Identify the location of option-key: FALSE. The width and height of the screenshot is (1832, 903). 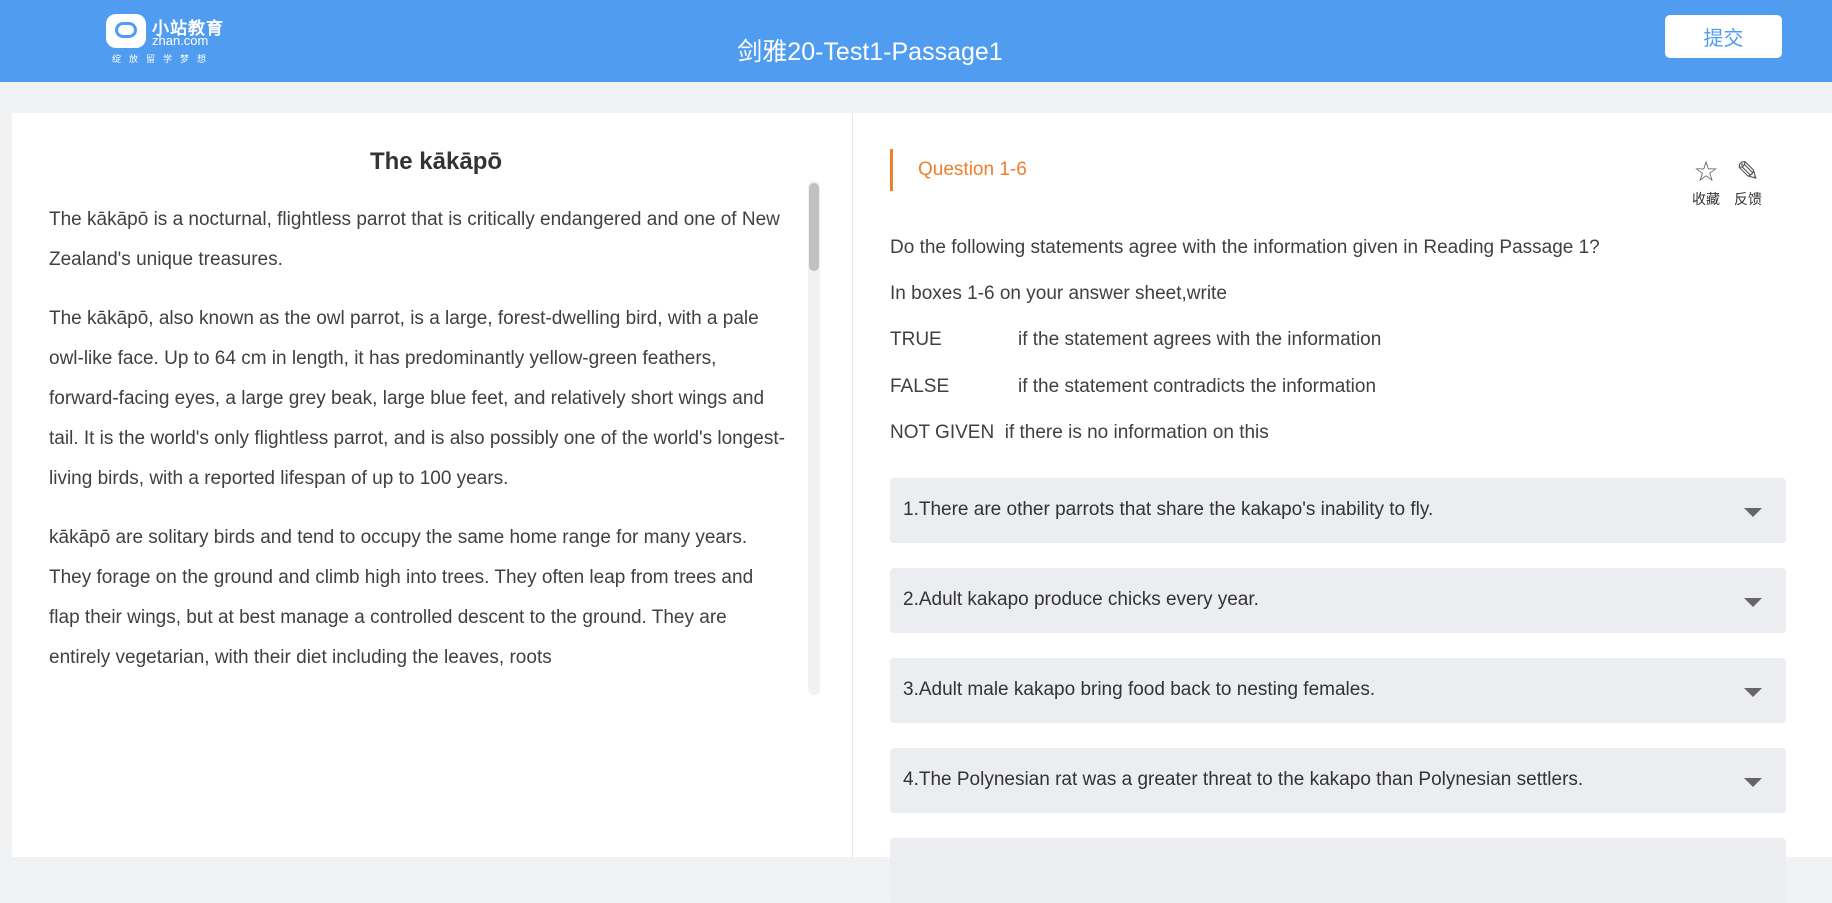
(920, 386).